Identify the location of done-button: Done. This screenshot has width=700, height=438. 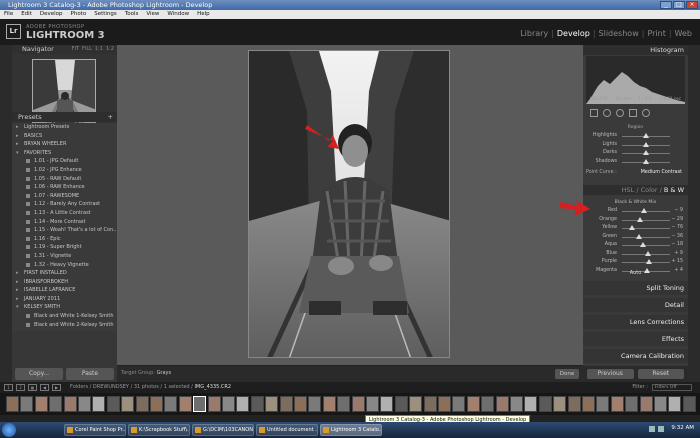
(567, 374).